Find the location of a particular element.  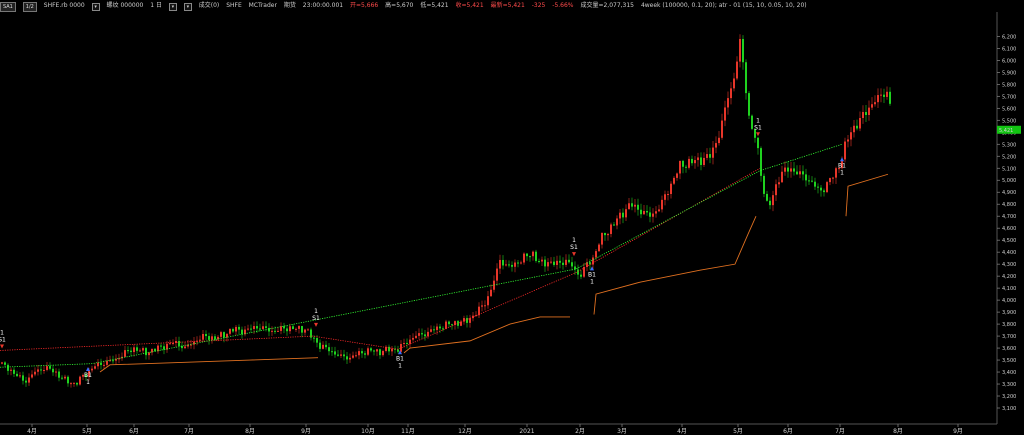

price-tick-label: 3,700 is located at coordinates (1009, 337).